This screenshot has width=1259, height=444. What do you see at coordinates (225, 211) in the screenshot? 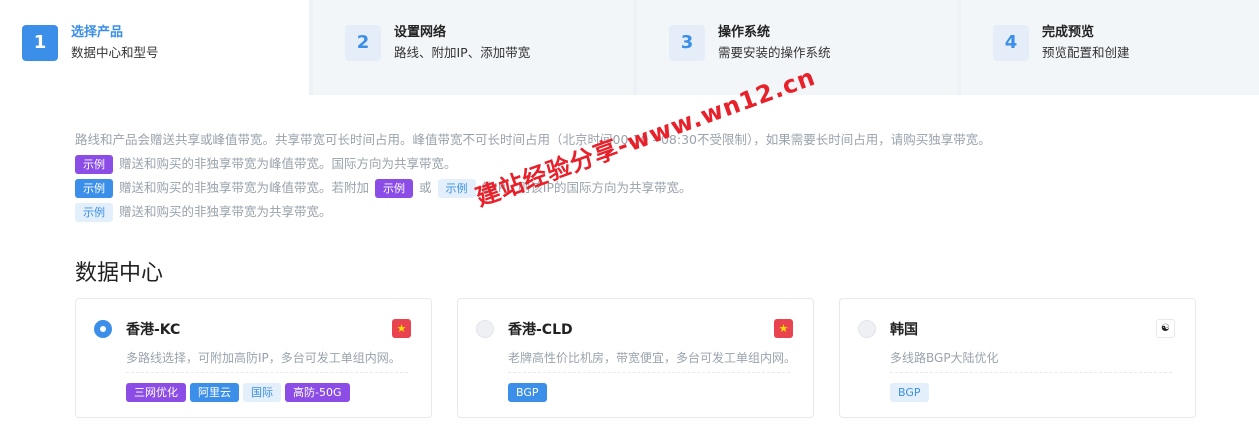
I see `notice-text: 赠送和购买的非独享带宽为共享带宽。` at bounding box center [225, 211].